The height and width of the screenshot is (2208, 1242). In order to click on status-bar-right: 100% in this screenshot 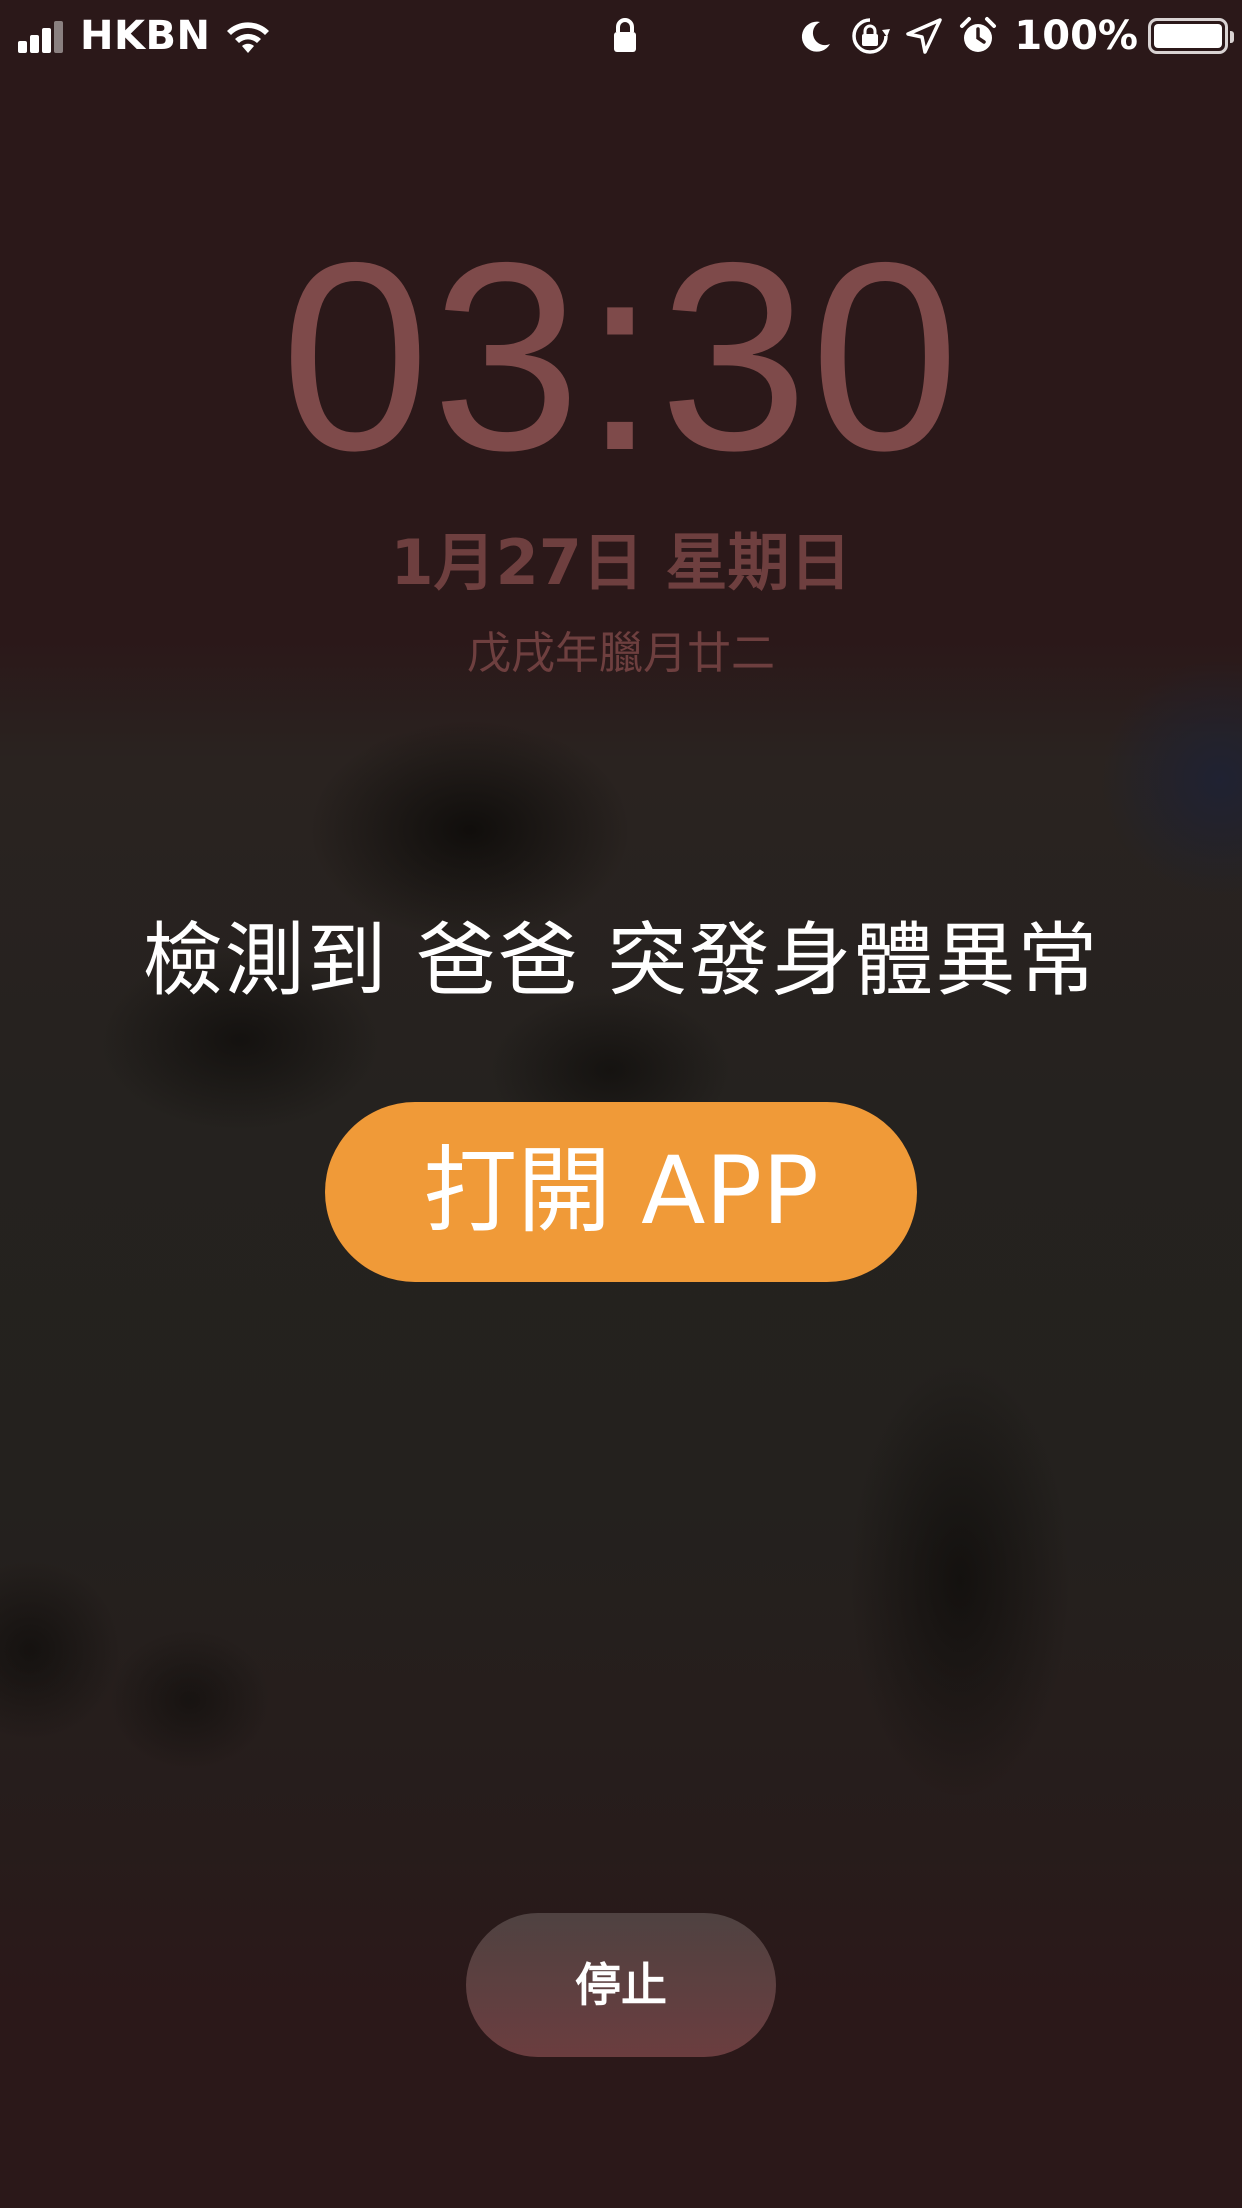, I will do `click(1008, 36)`.